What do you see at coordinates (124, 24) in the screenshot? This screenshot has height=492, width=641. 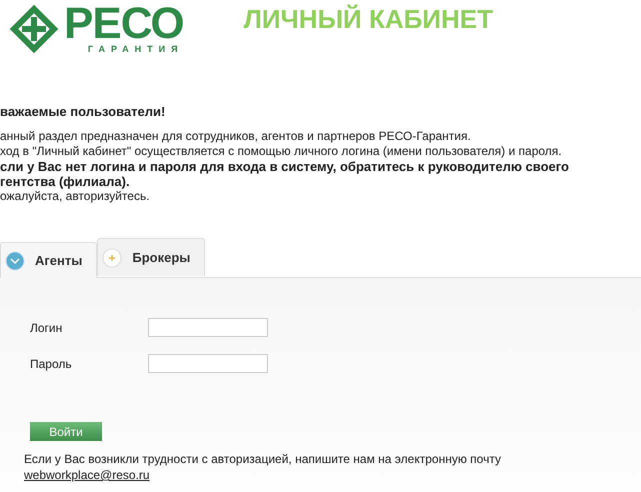 I see `logo-text: РЕСО` at bounding box center [124, 24].